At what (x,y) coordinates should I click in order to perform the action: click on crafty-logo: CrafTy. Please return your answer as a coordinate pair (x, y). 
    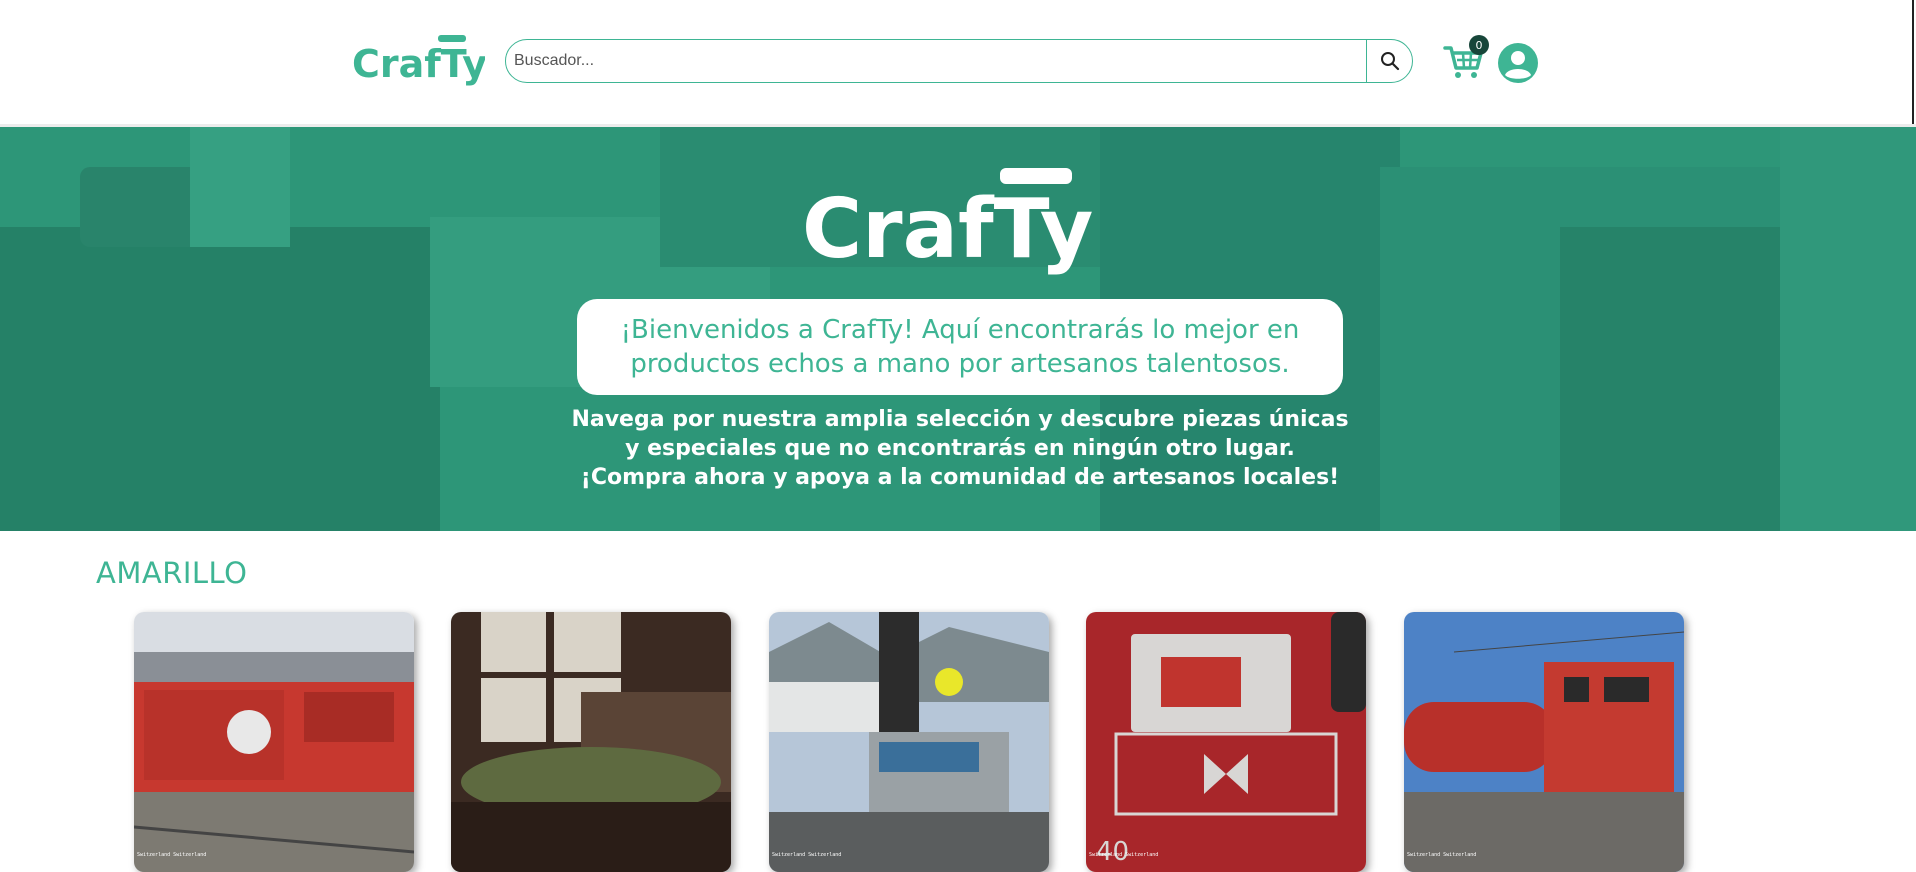
    Looking at the image, I should click on (418, 59).